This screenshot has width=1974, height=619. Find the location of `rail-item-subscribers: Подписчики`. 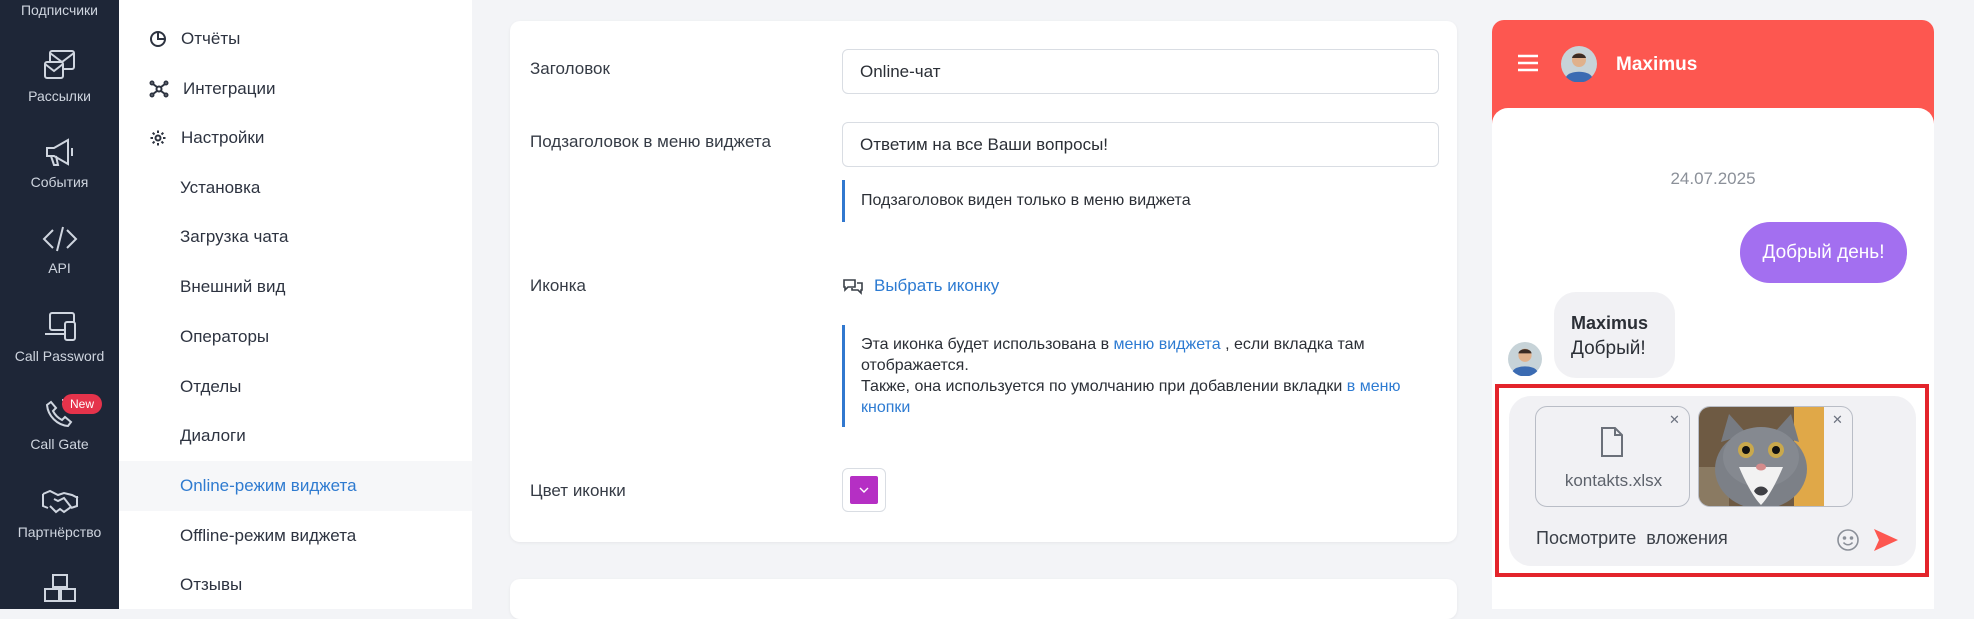

rail-item-subscribers: Подписчики is located at coordinates (59, 10).